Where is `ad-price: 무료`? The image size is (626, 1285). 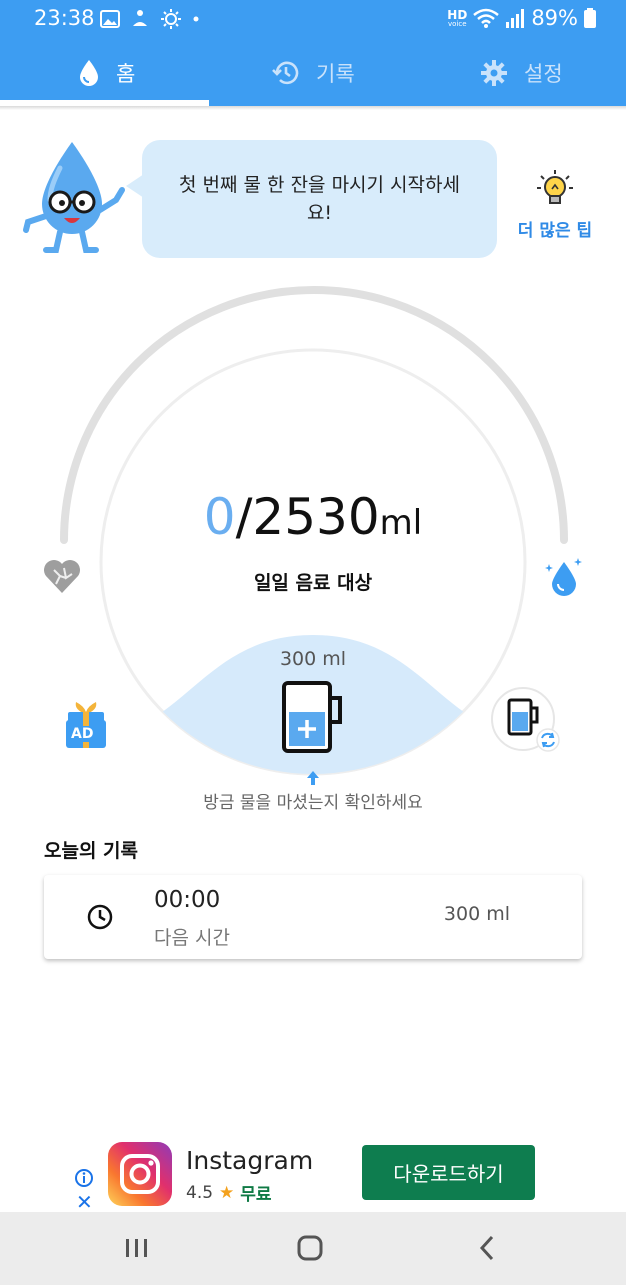 ad-price: 무료 is located at coordinates (256, 1195).